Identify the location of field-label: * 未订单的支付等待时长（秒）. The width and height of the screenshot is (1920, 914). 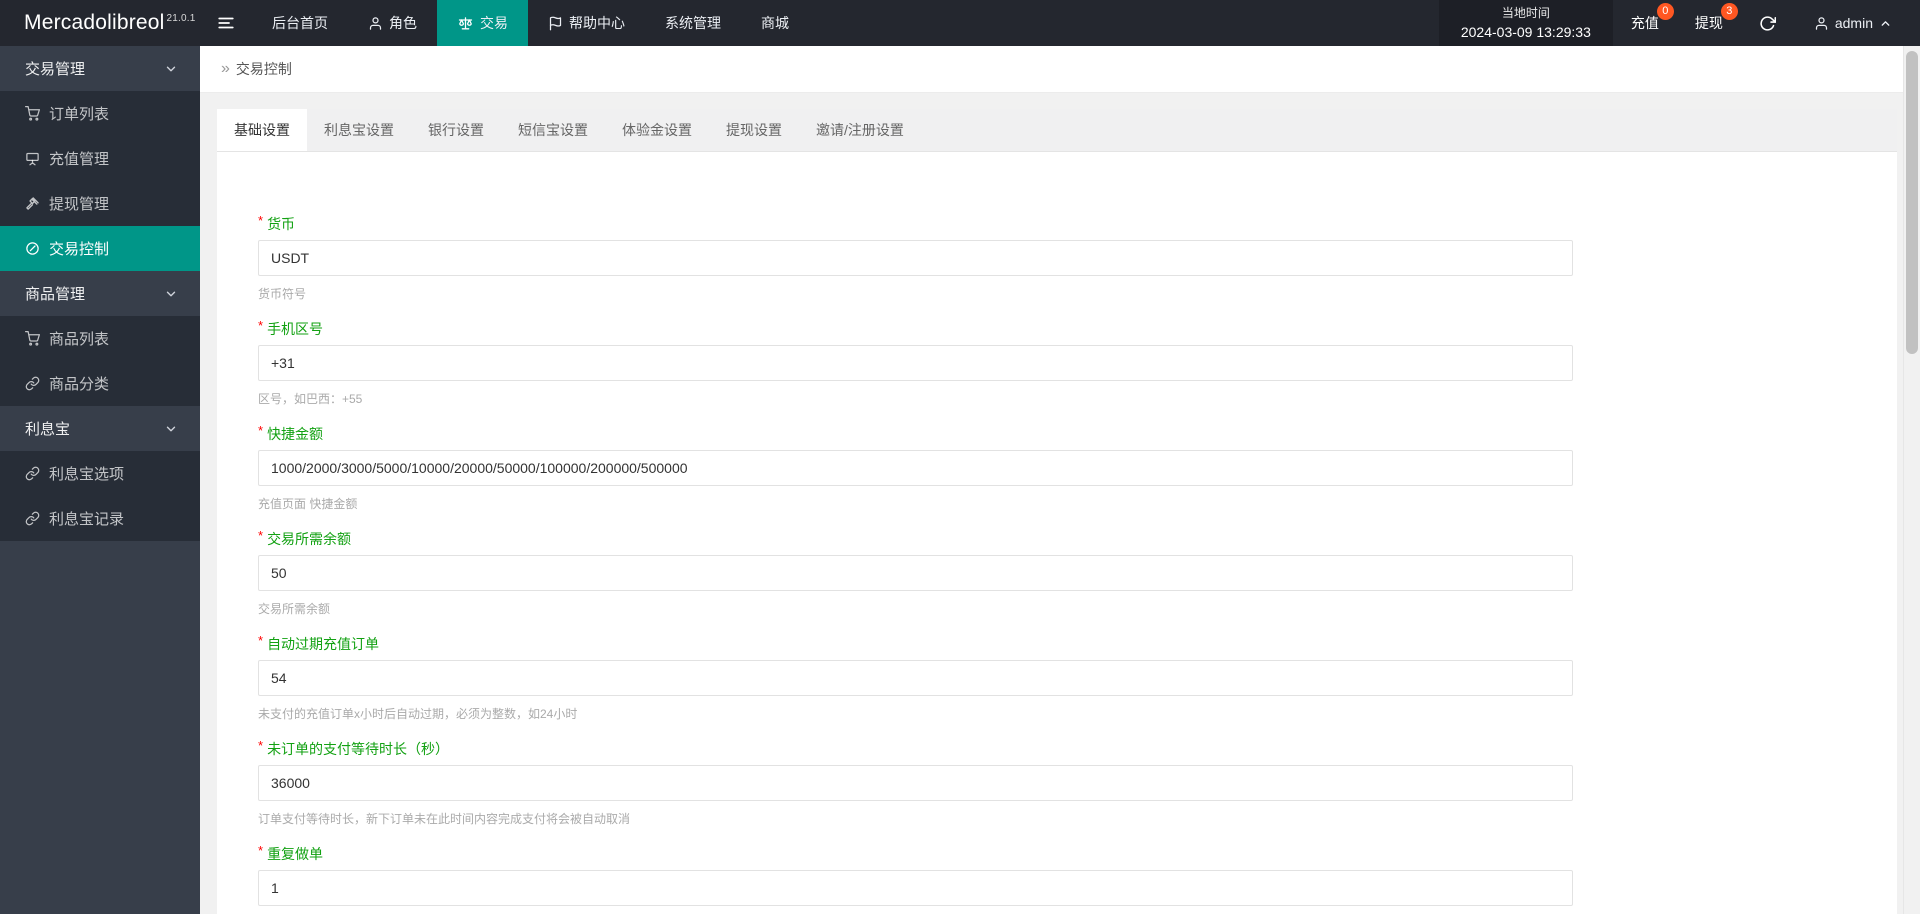
(1077, 748).